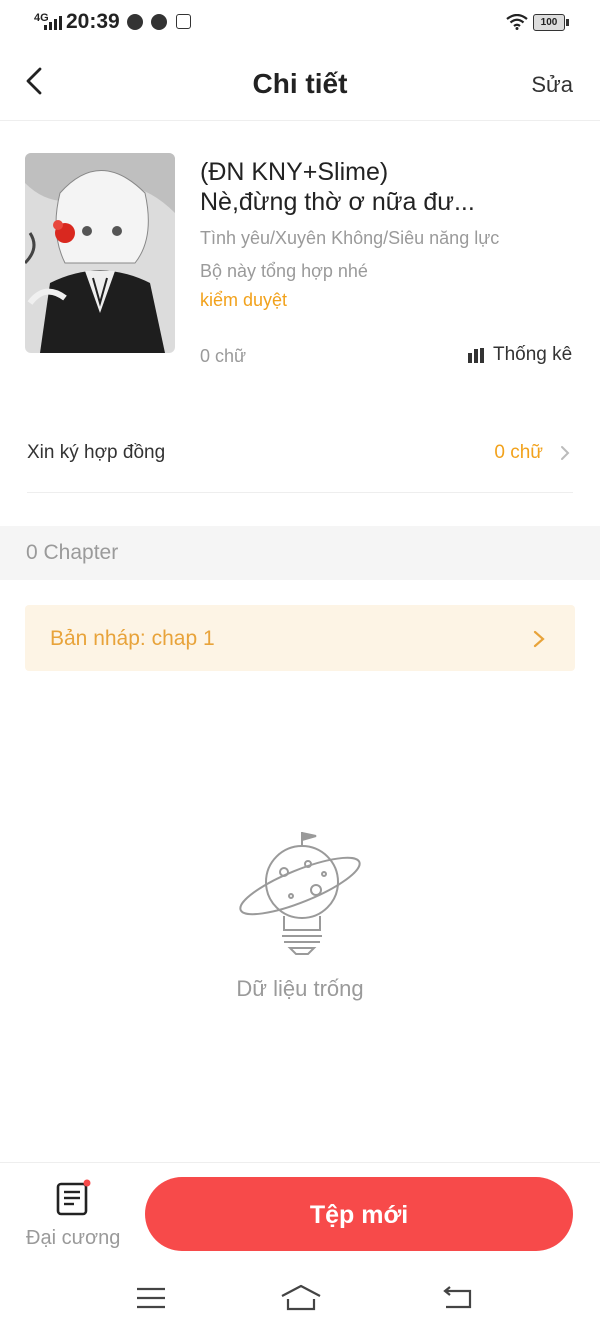  Describe the element at coordinates (350, 238) in the screenshot. I see `book-genres: Tình yêu/Xuyên Không/Siêu năng lực` at that location.